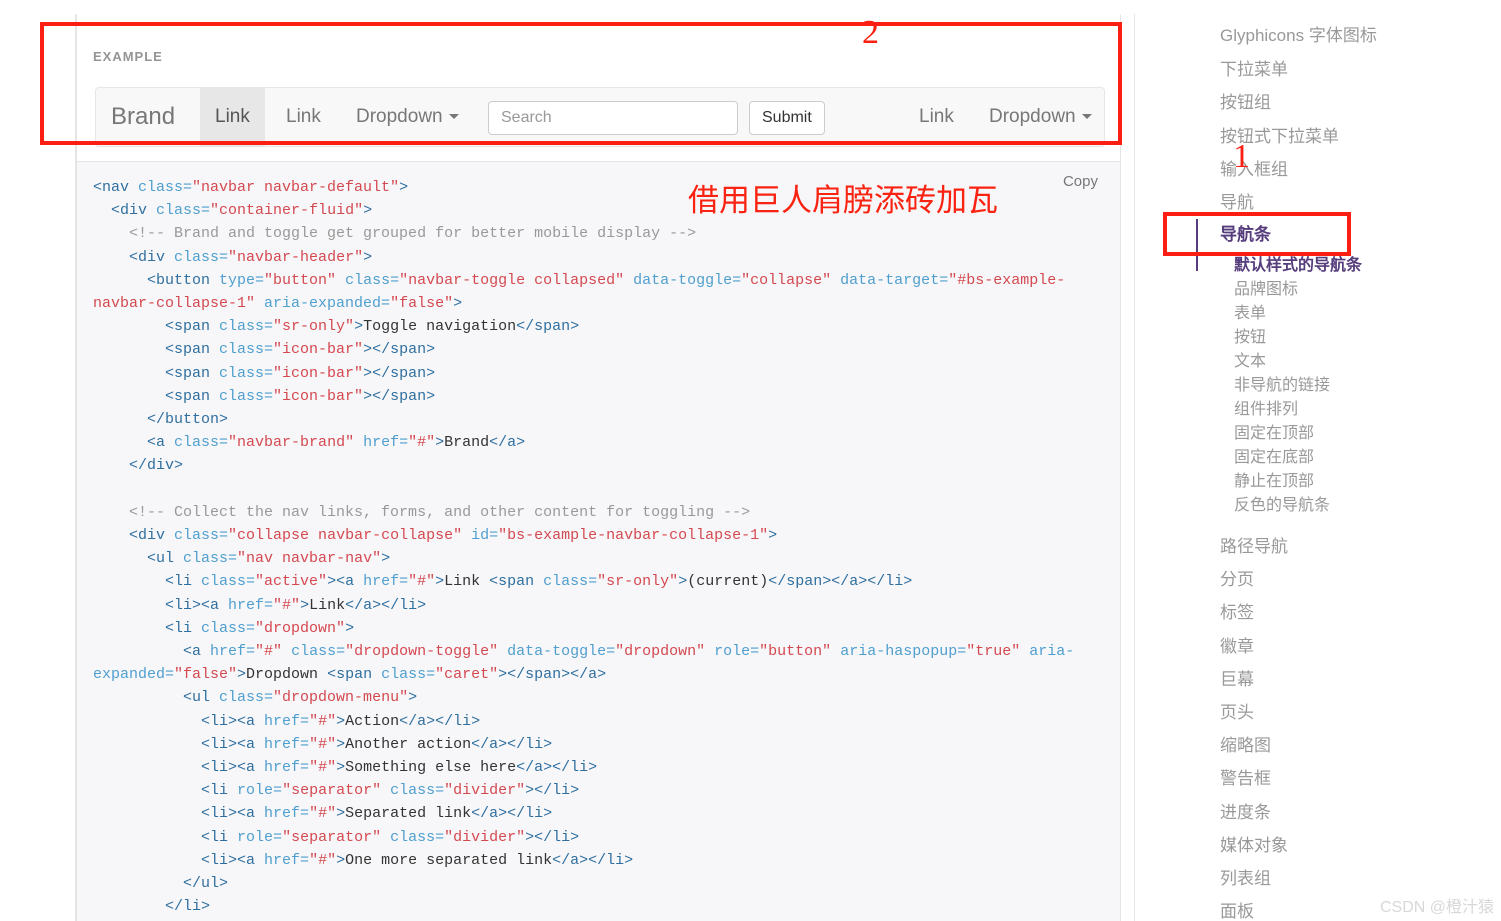 The image size is (1501, 921). Describe the element at coordinates (1237, 613) in the screenshot. I see `sidebar-item-20: 标签` at that location.